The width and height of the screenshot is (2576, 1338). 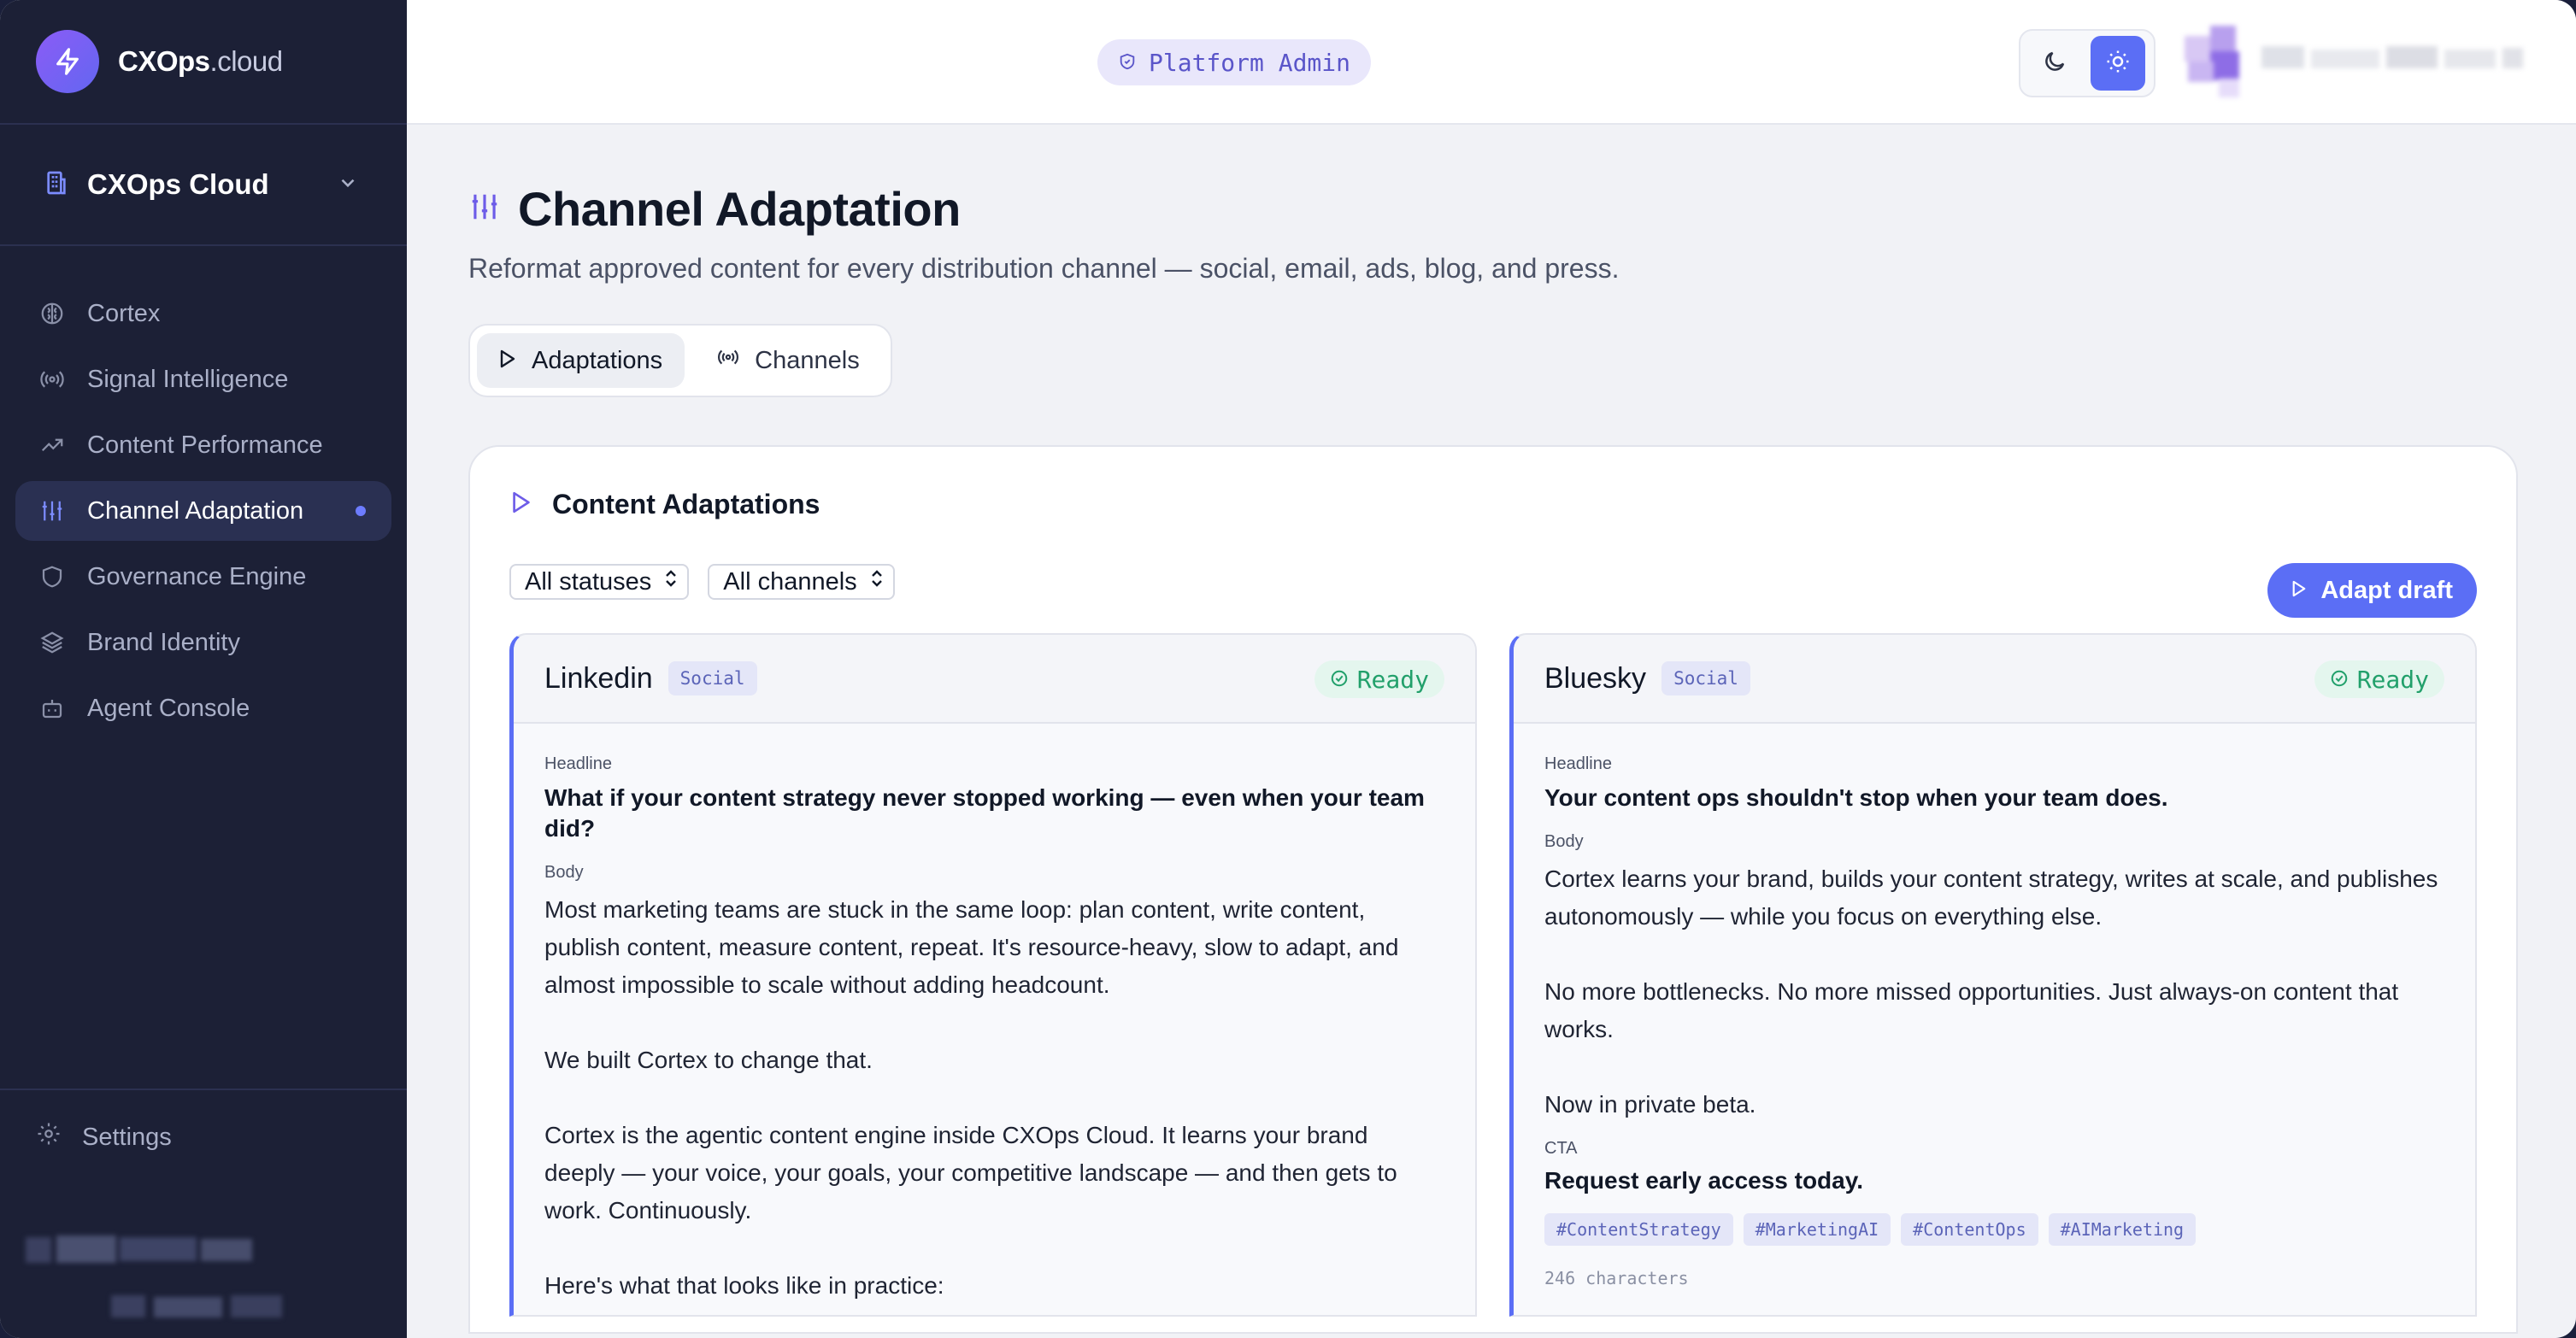 I want to click on sidebar-item-settings: Settings, so click(x=203, y=1137).